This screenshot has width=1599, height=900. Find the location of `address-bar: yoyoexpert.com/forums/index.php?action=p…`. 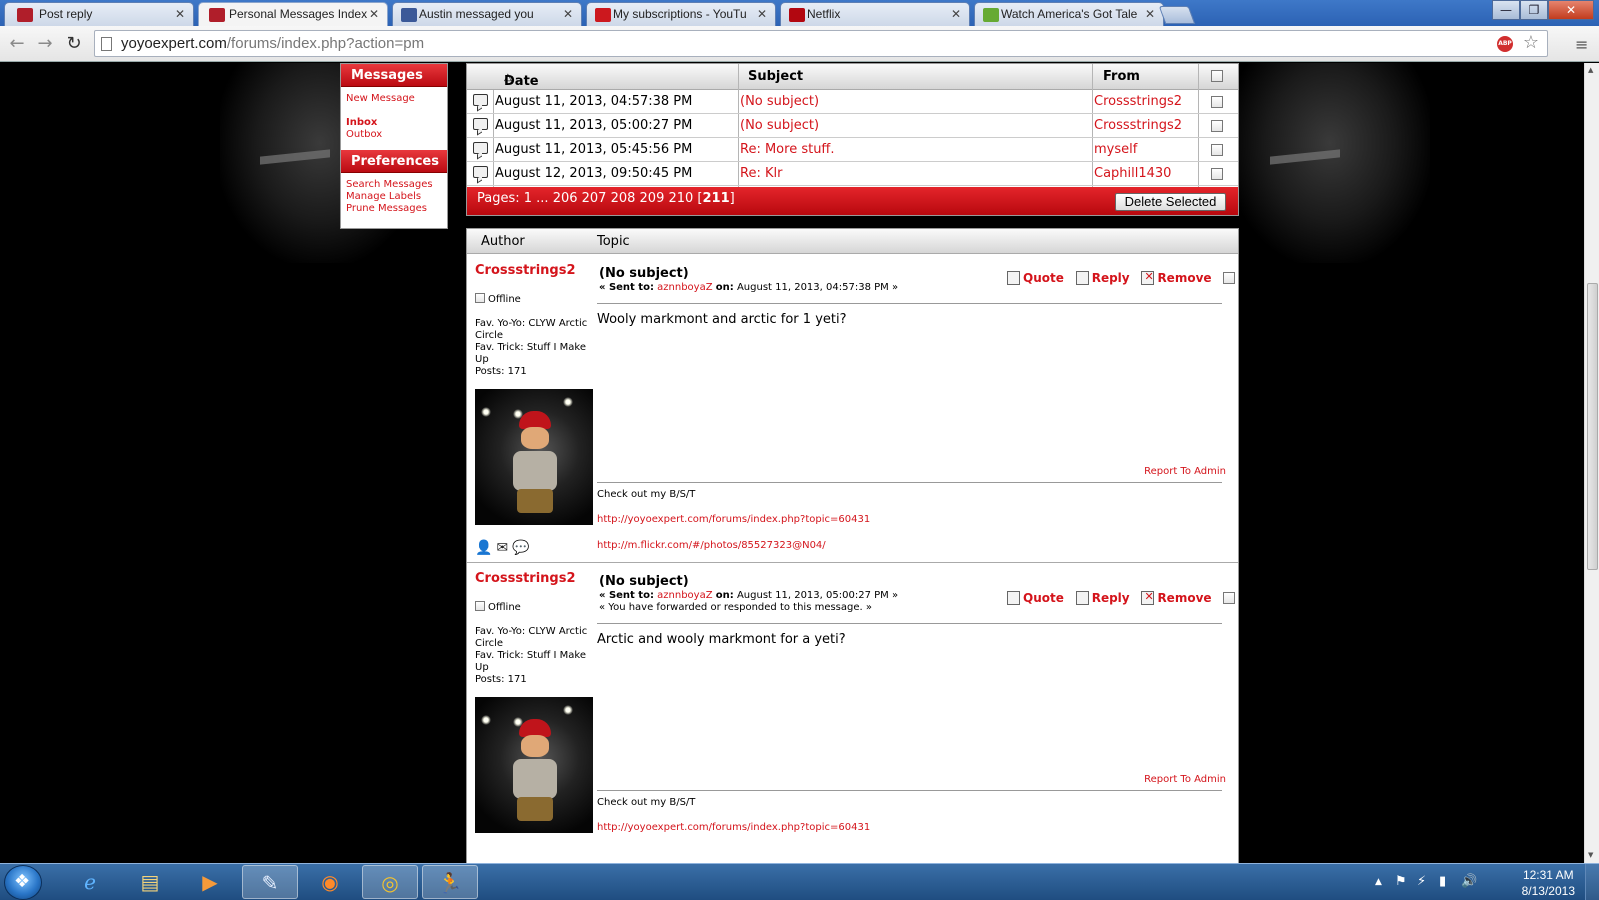

address-bar: yoyoexpert.com/forums/index.php?action=p… is located at coordinates (821, 43).